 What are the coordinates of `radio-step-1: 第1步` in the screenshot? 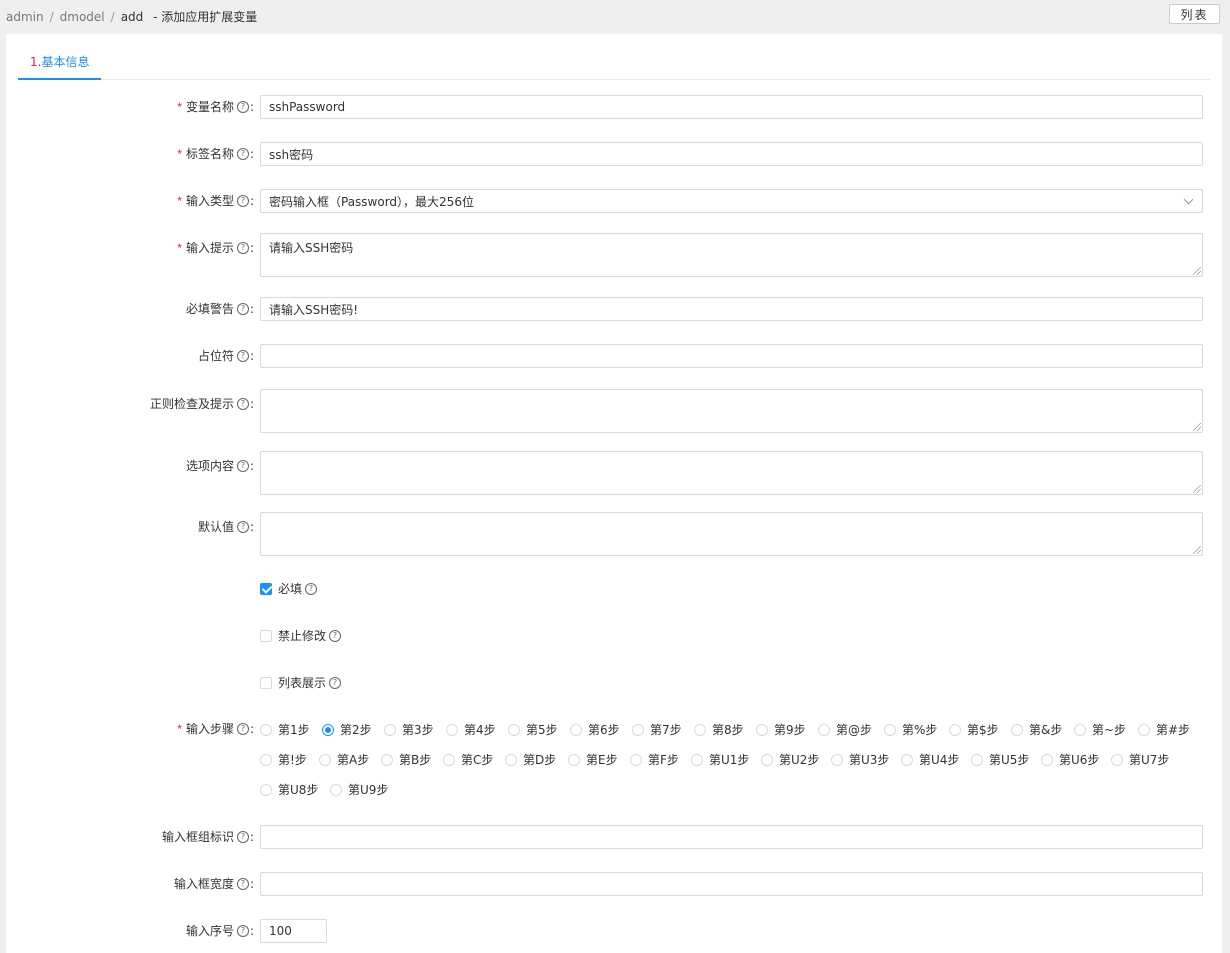 It's located at (285, 729).